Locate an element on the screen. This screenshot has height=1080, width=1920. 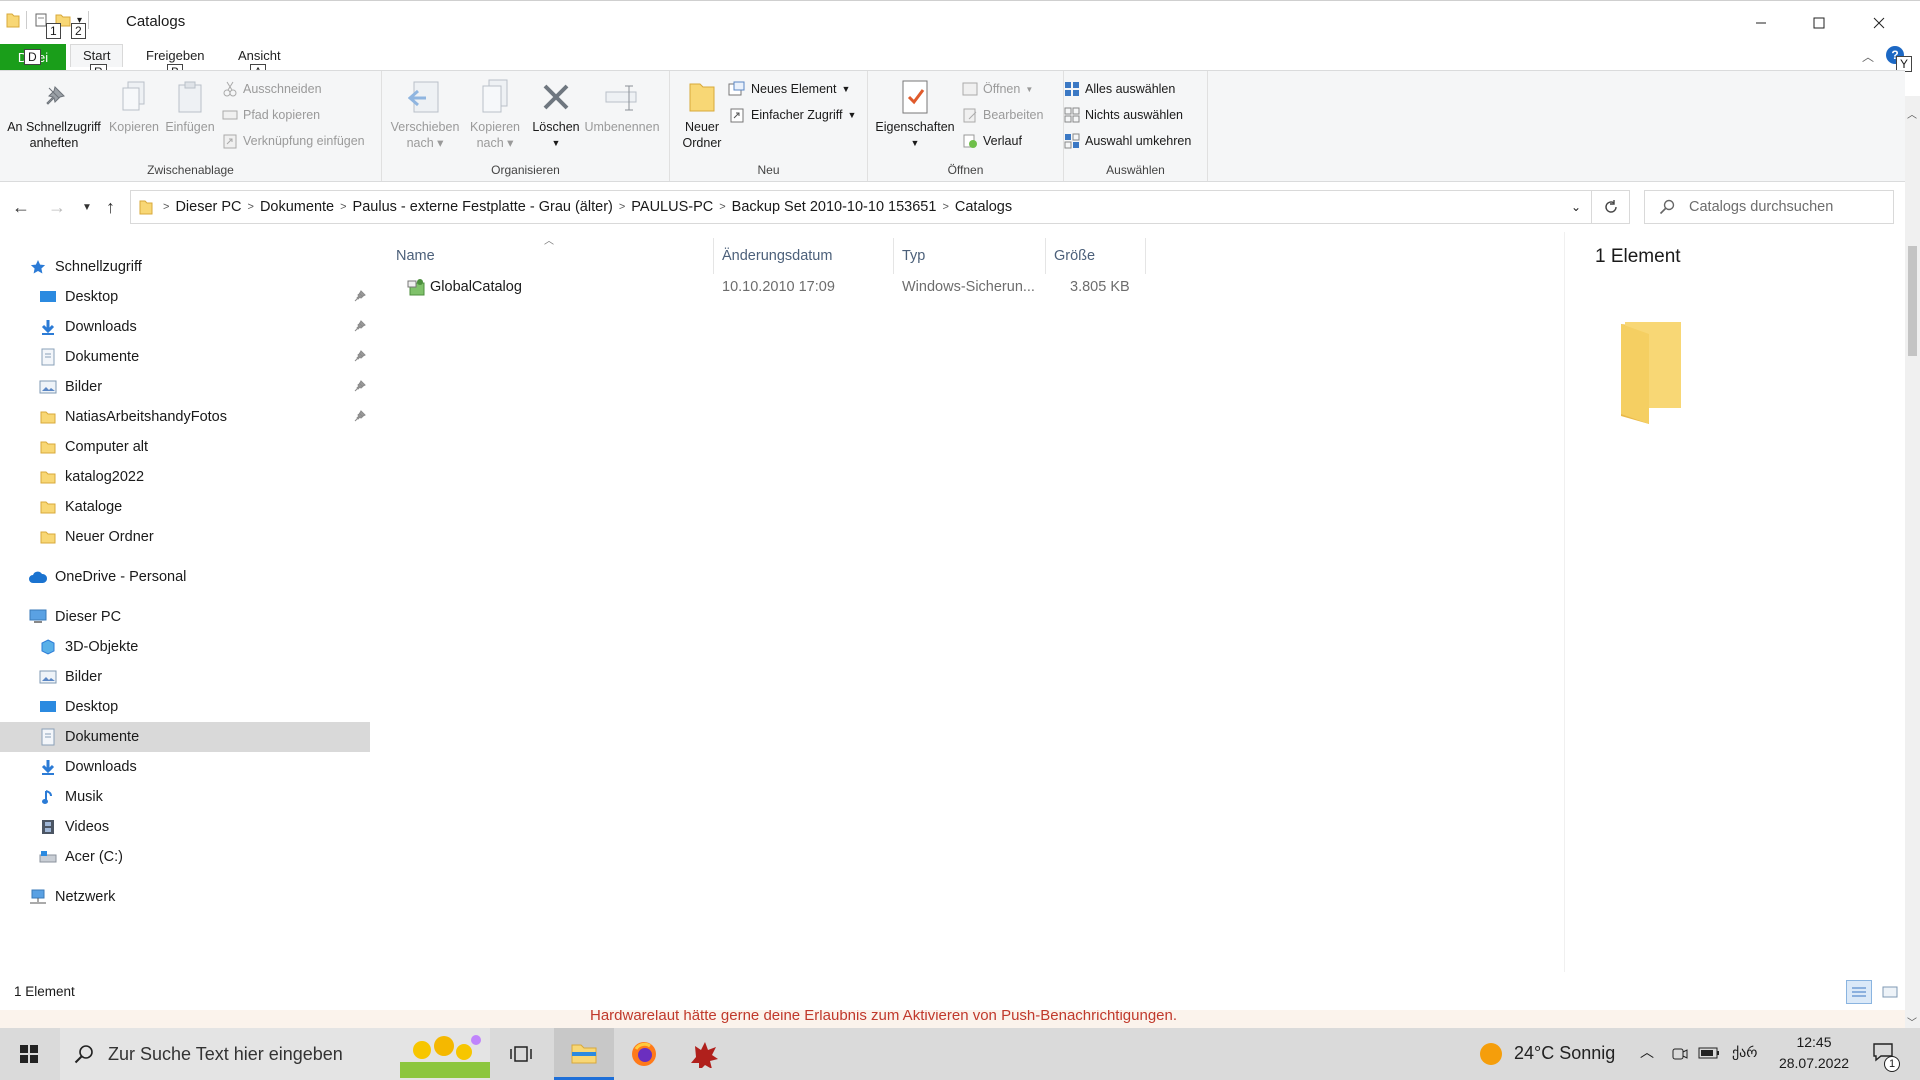
copy-to-button: Kopieren nach ▾ is located at coordinates (495, 113).